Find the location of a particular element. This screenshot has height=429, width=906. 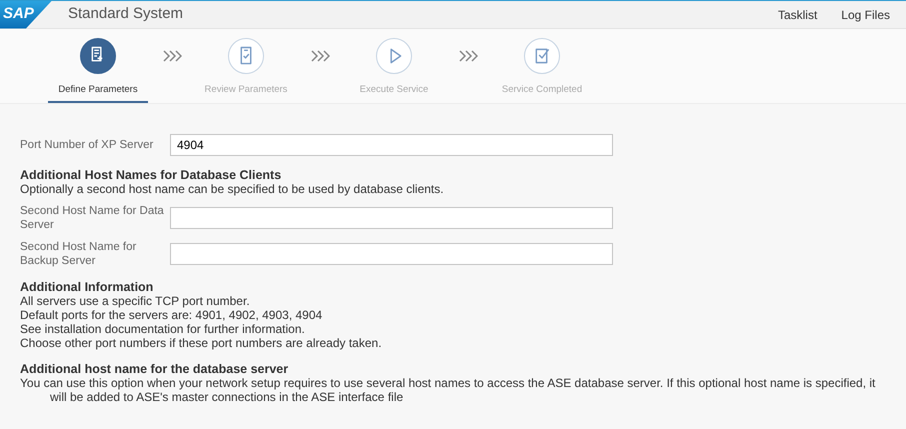

section-heading: Additional Host Names for Database Clients is located at coordinates (151, 175).